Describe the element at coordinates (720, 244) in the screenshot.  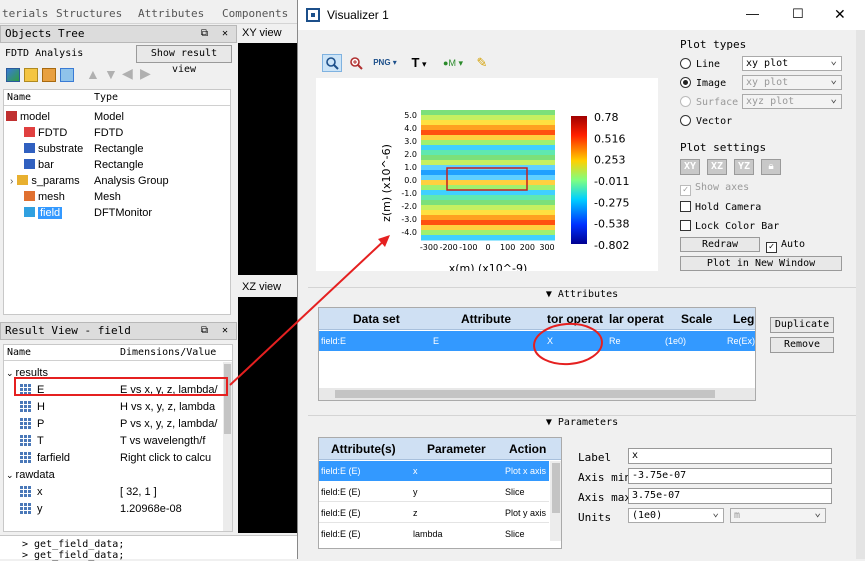
I see `redraw-button: Redraw` at that location.